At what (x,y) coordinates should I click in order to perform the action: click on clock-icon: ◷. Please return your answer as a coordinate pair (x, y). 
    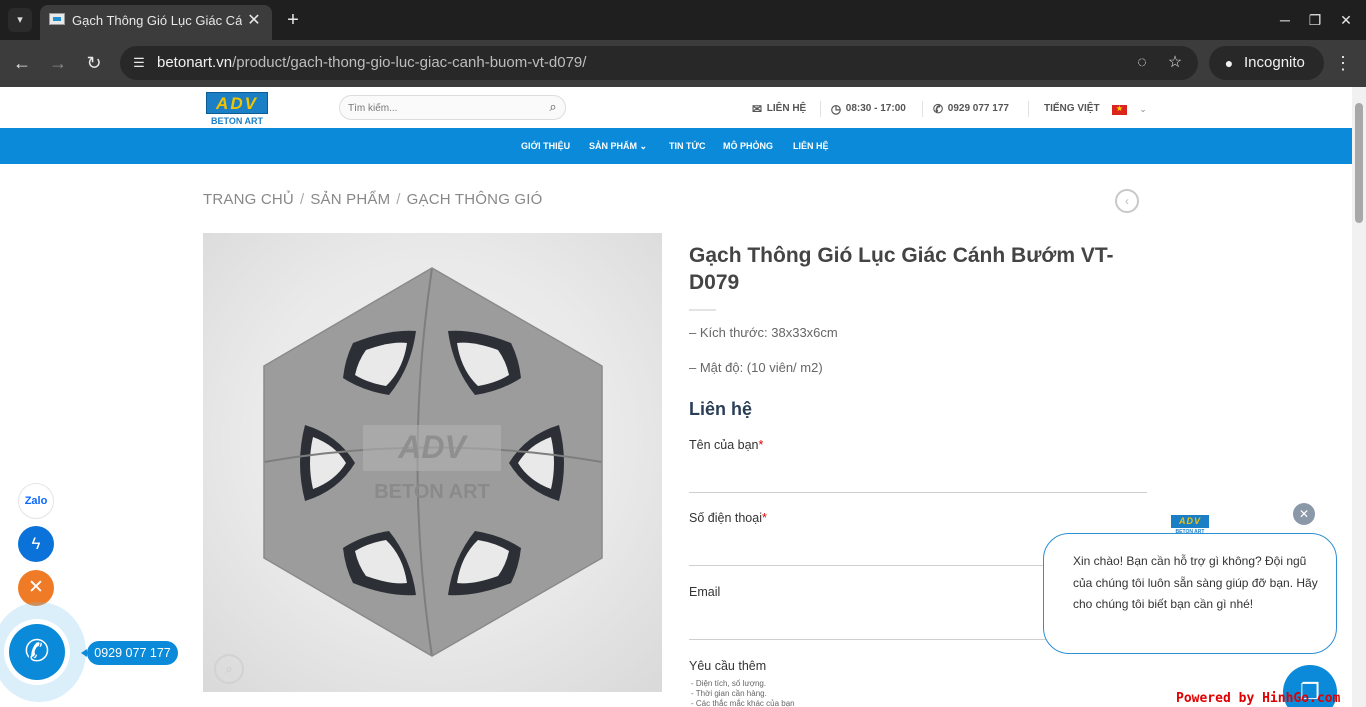
    Looking at the image, I should click on (836, 109).